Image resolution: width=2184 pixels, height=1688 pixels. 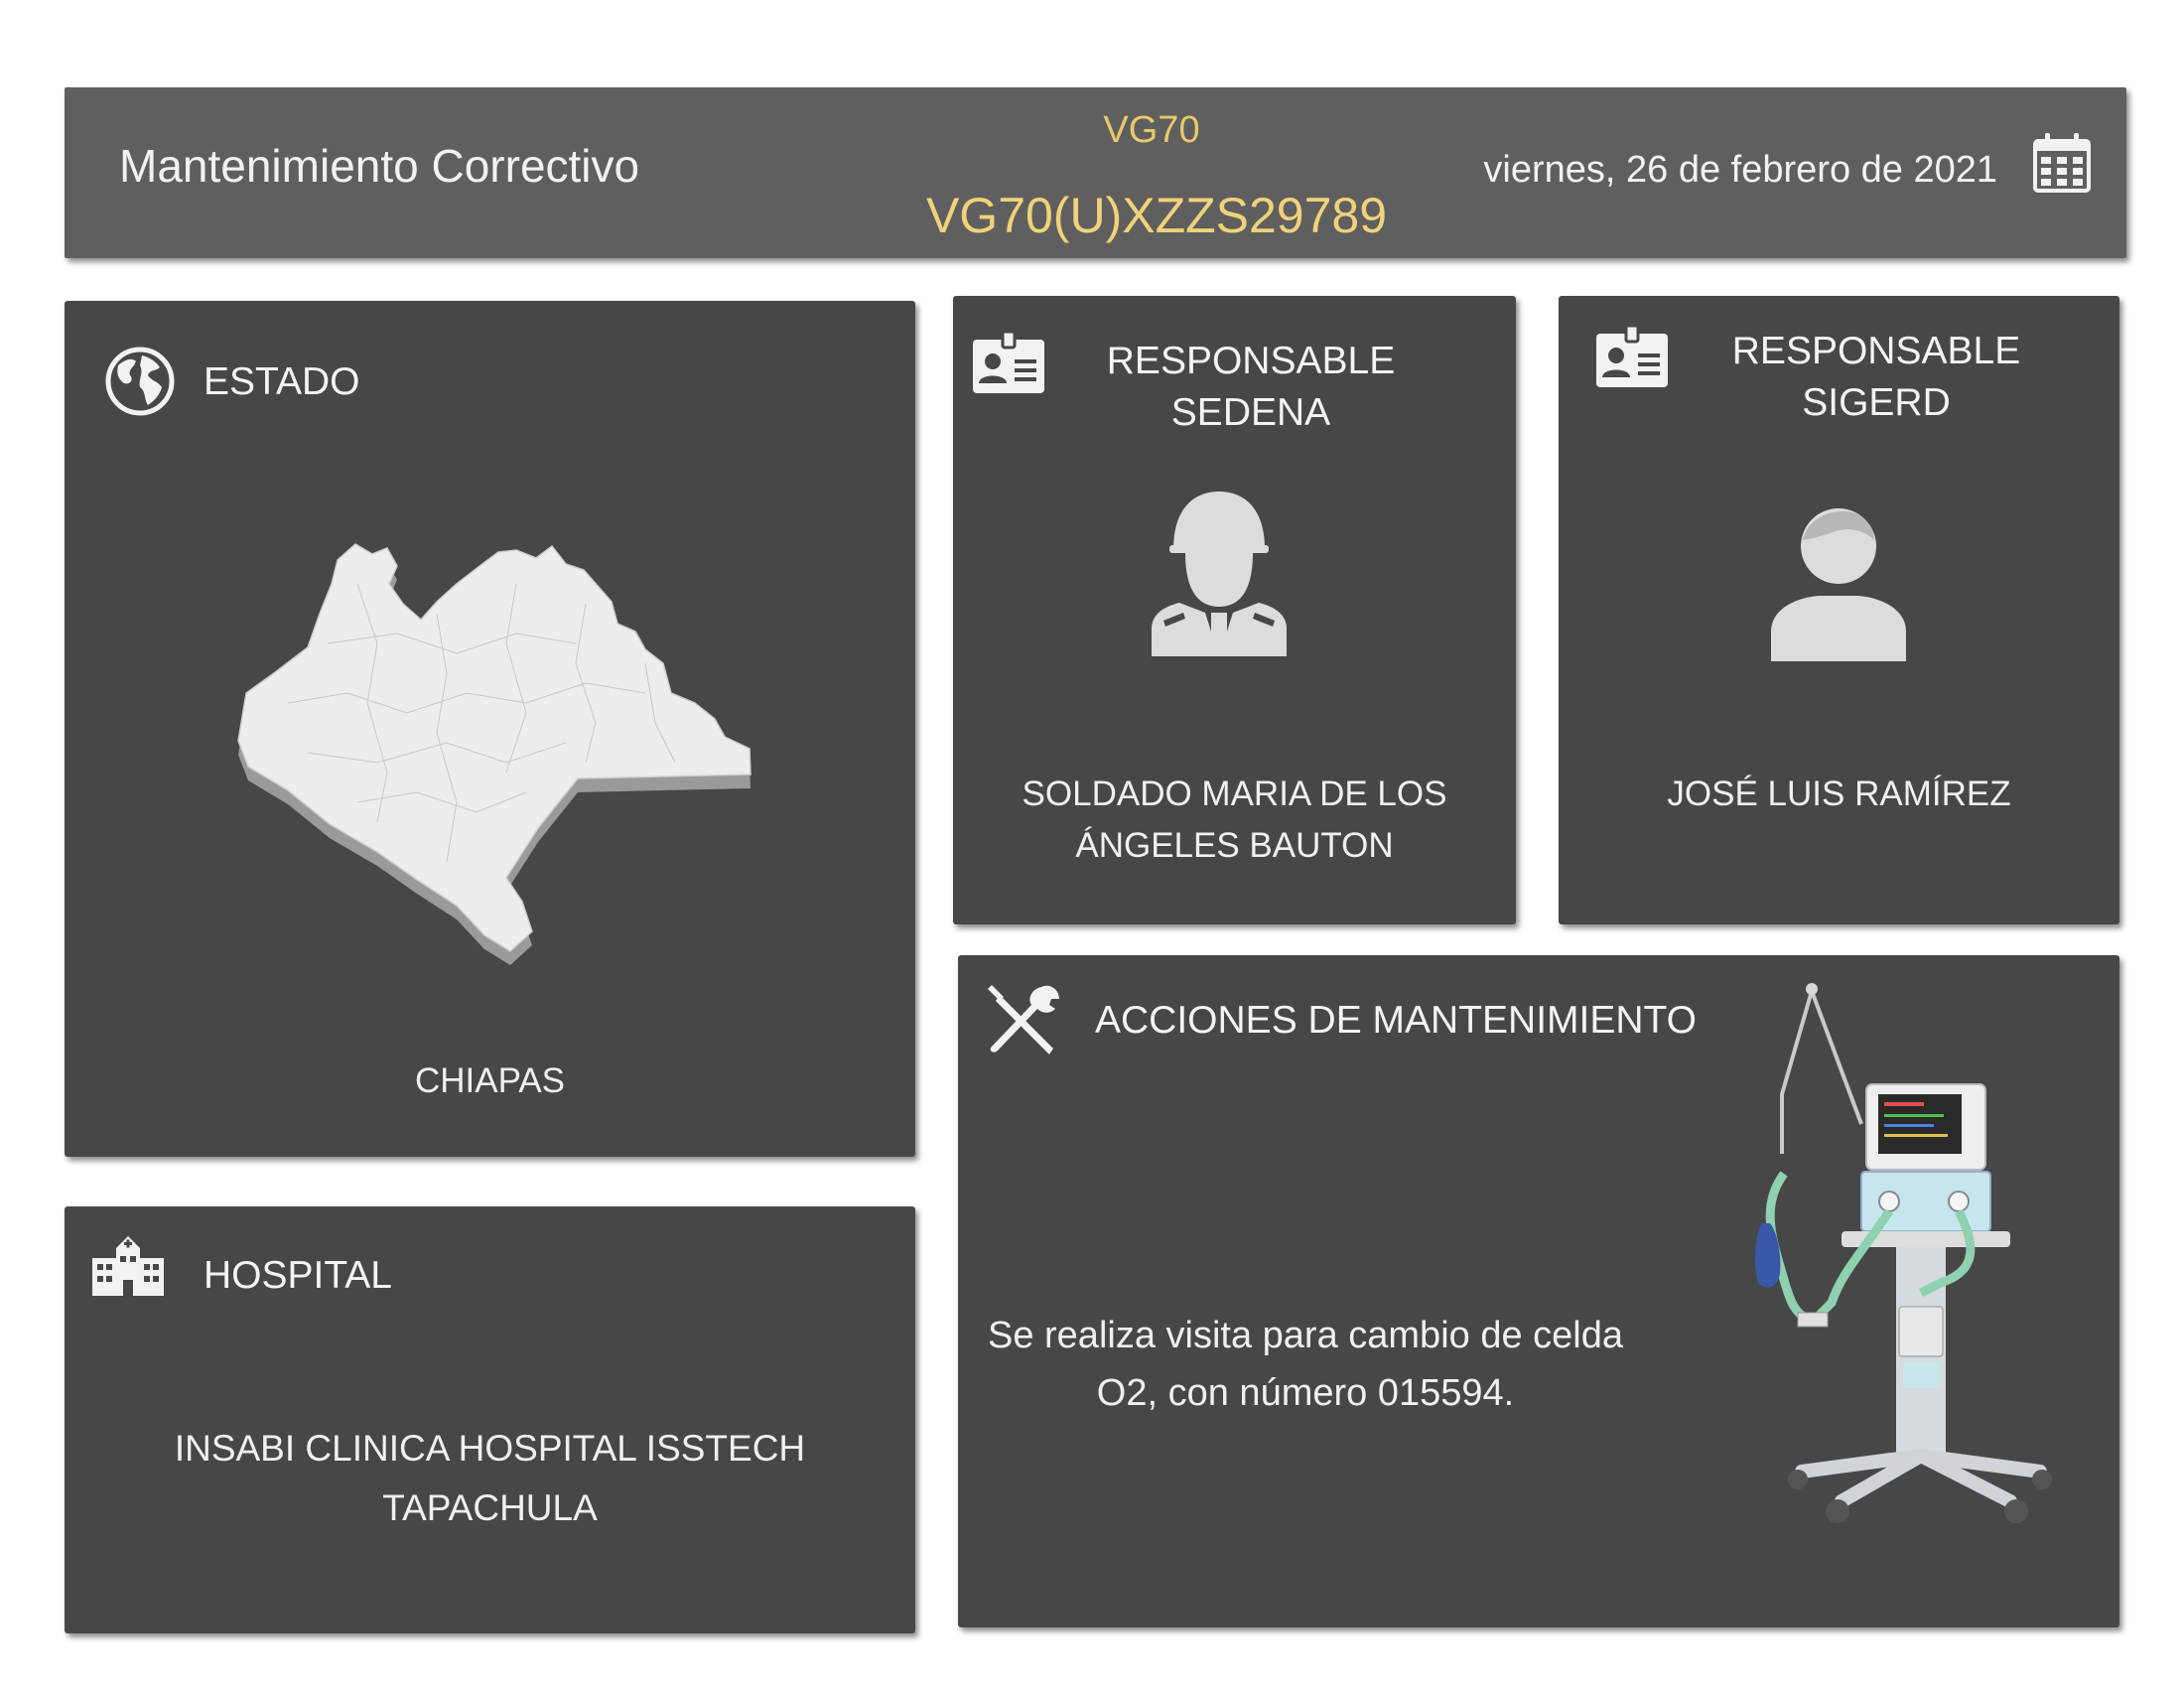 I want to click on sigerd-title-line2: SIGERD, so click(x=1876, y=402).